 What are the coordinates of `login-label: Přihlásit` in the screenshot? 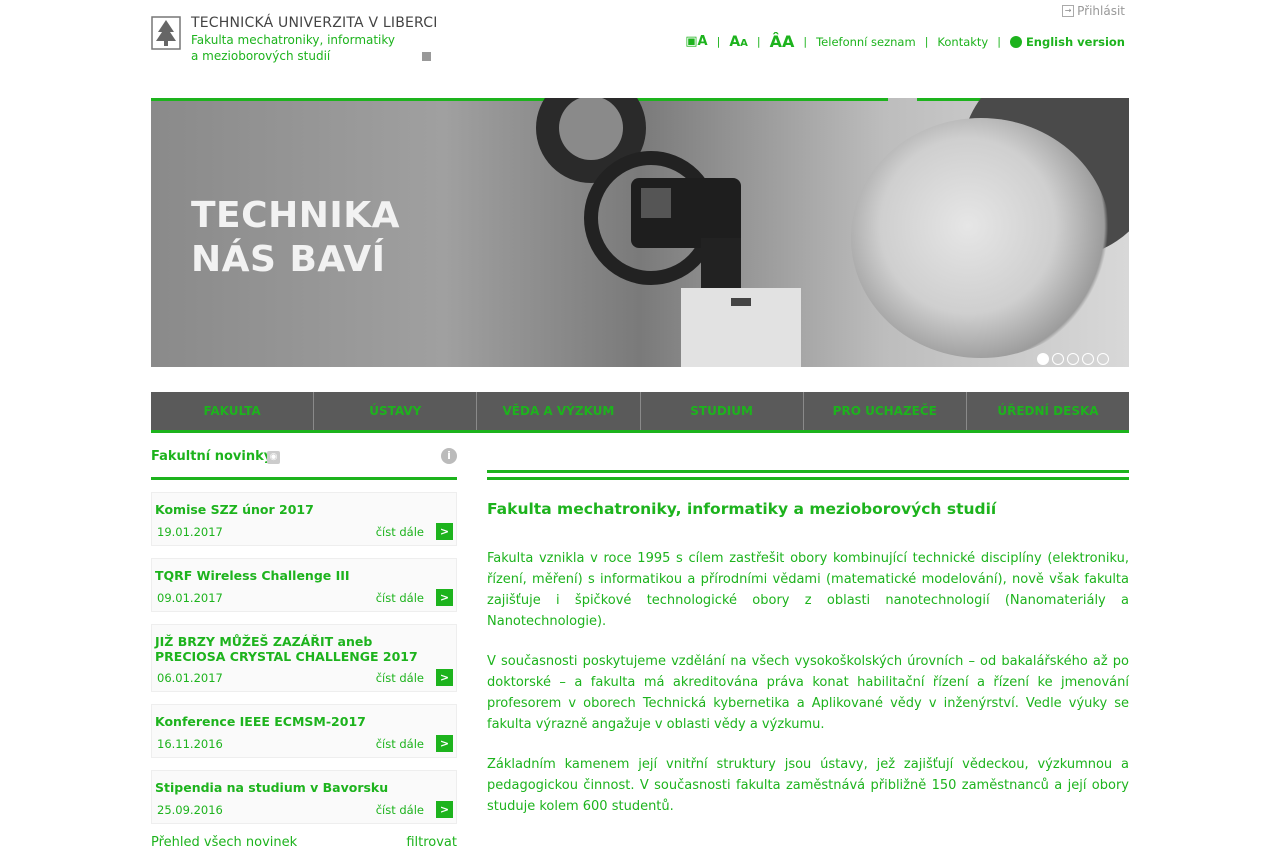 It's located at (1101, 11).